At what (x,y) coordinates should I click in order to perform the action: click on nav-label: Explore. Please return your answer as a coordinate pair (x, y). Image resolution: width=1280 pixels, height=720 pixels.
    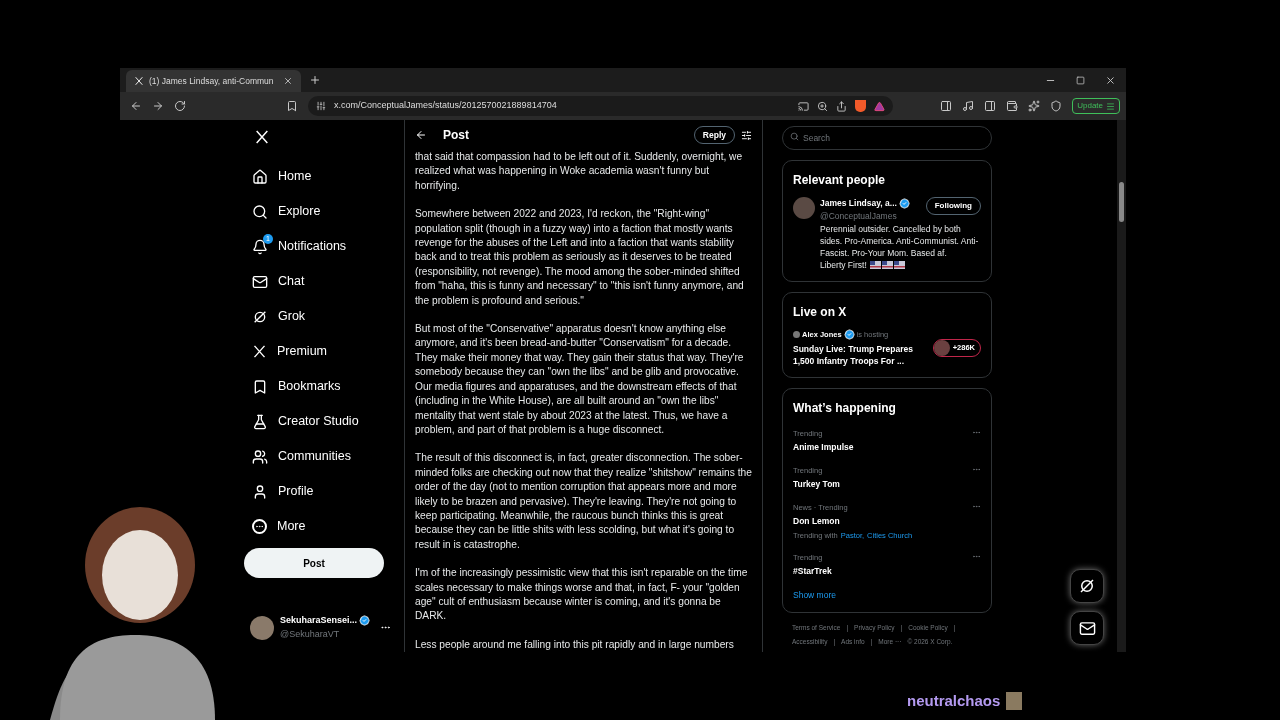
    Looking at the image, I should click on (299, 212).